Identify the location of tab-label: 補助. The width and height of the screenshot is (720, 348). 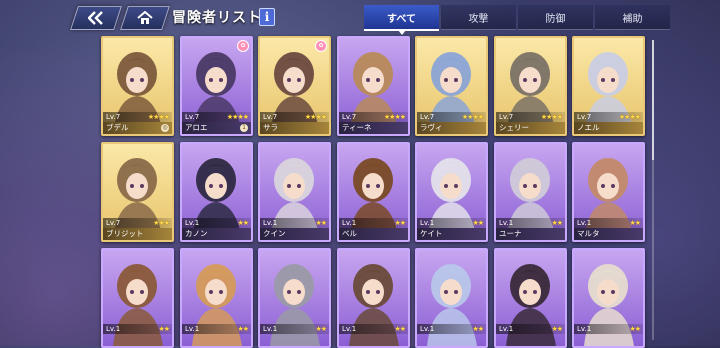
(632, 19).